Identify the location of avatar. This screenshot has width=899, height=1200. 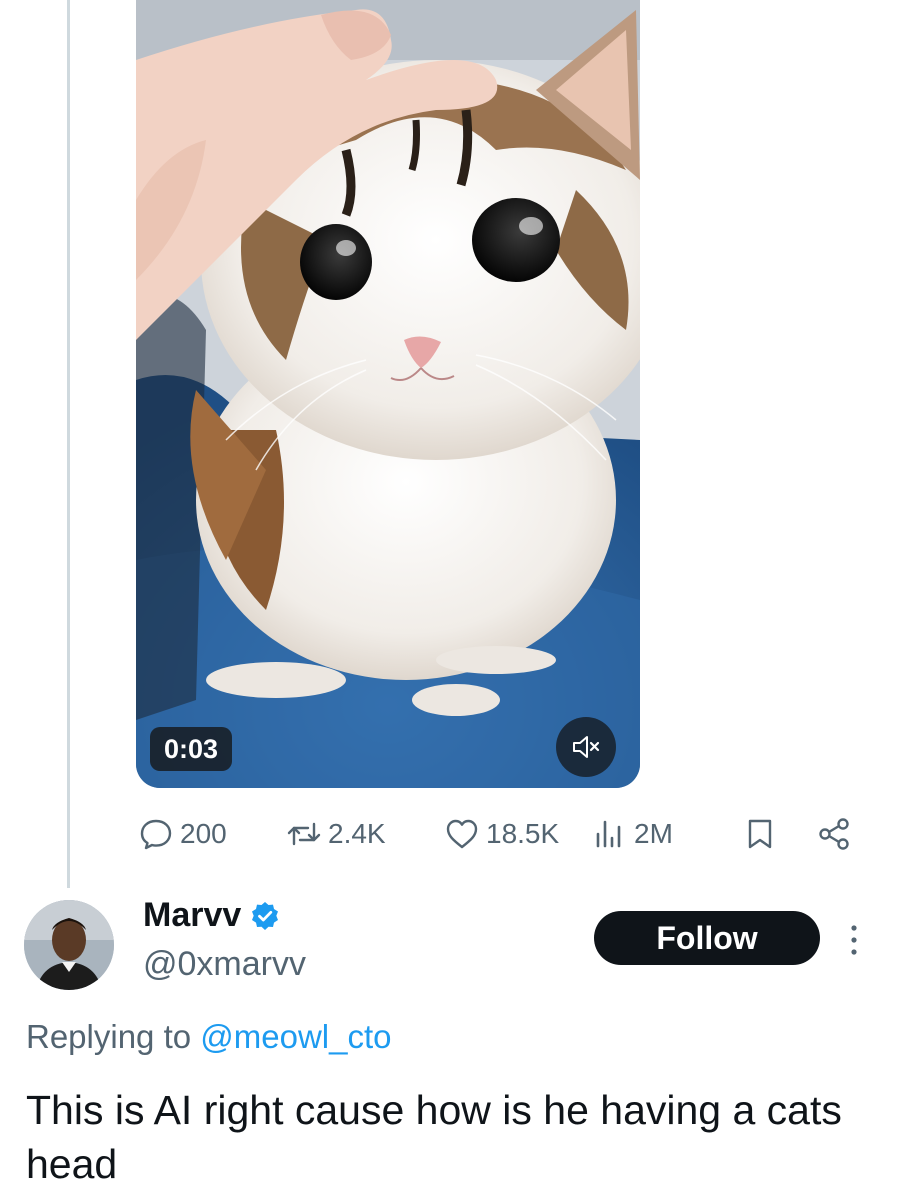
(69, 945).